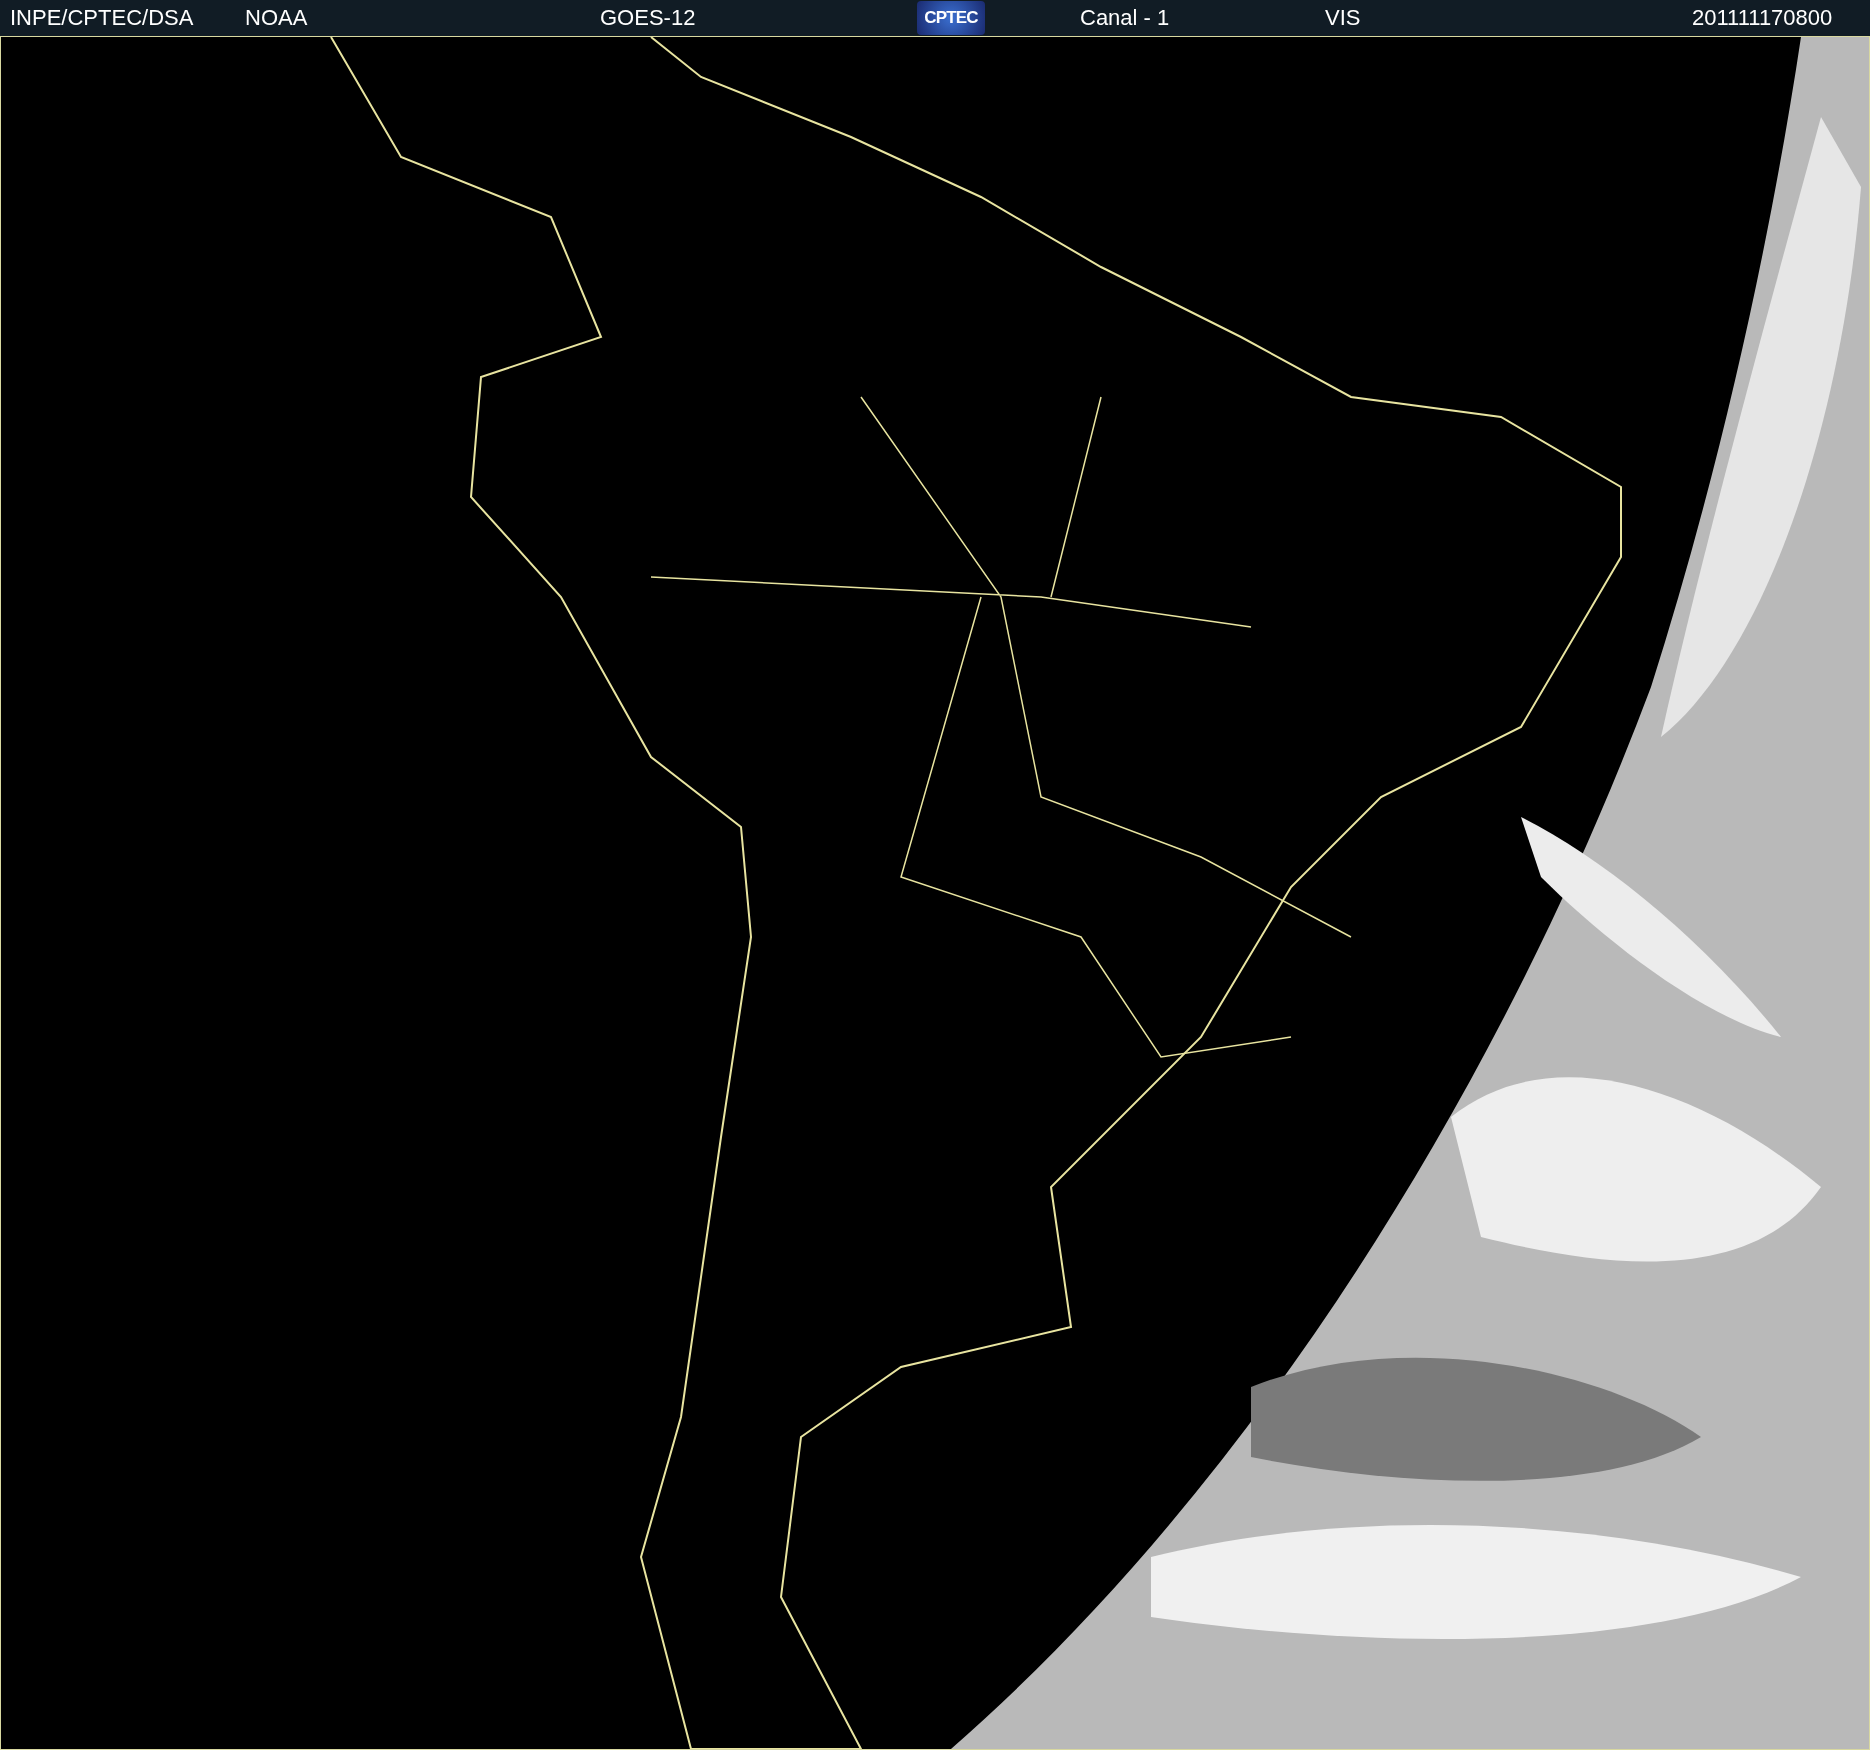 The width and height of the screenshot is (1870, 1750). I want to click on header-label: GOES-12, so click(648, 18).